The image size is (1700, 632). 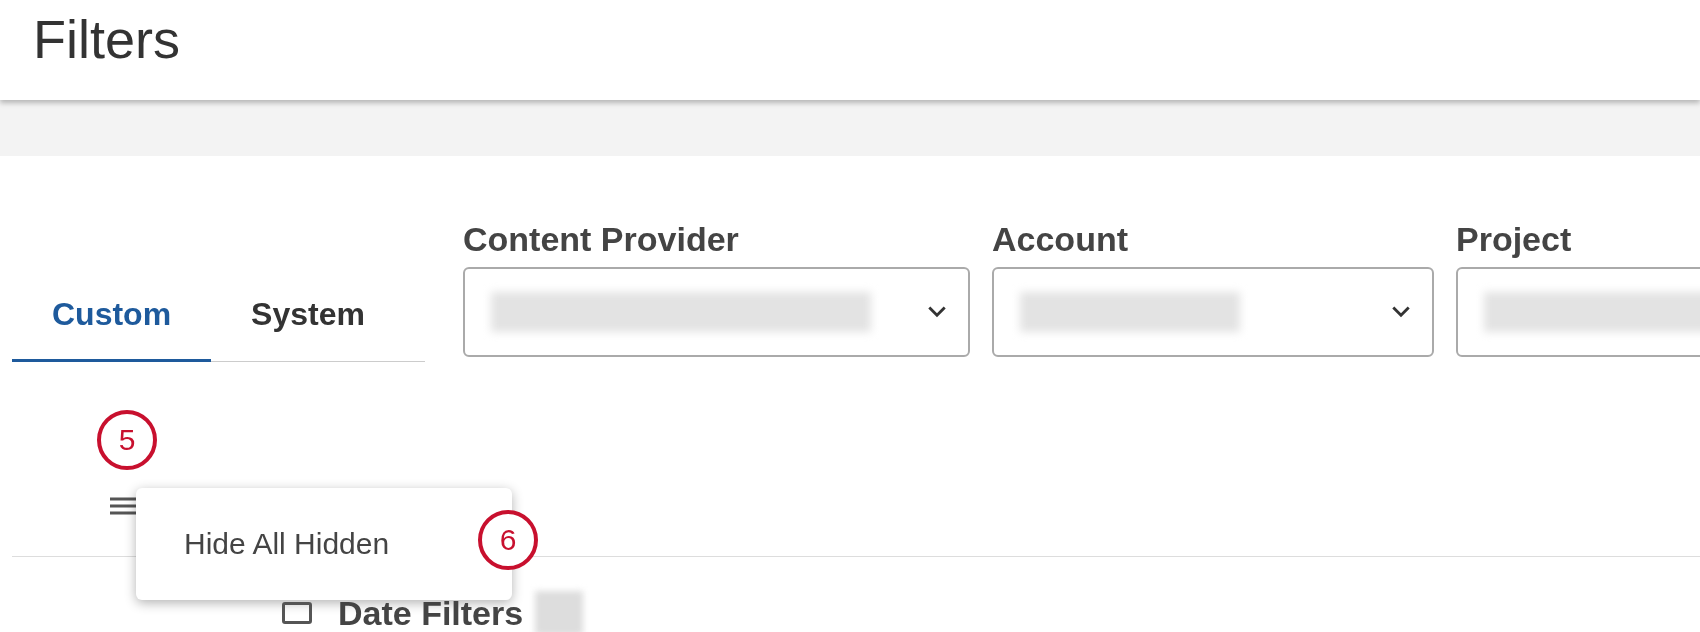 What do you see at coordinates (308, 320) in the screenshot?
I see `tab: System` at bounding box center [308, 320].